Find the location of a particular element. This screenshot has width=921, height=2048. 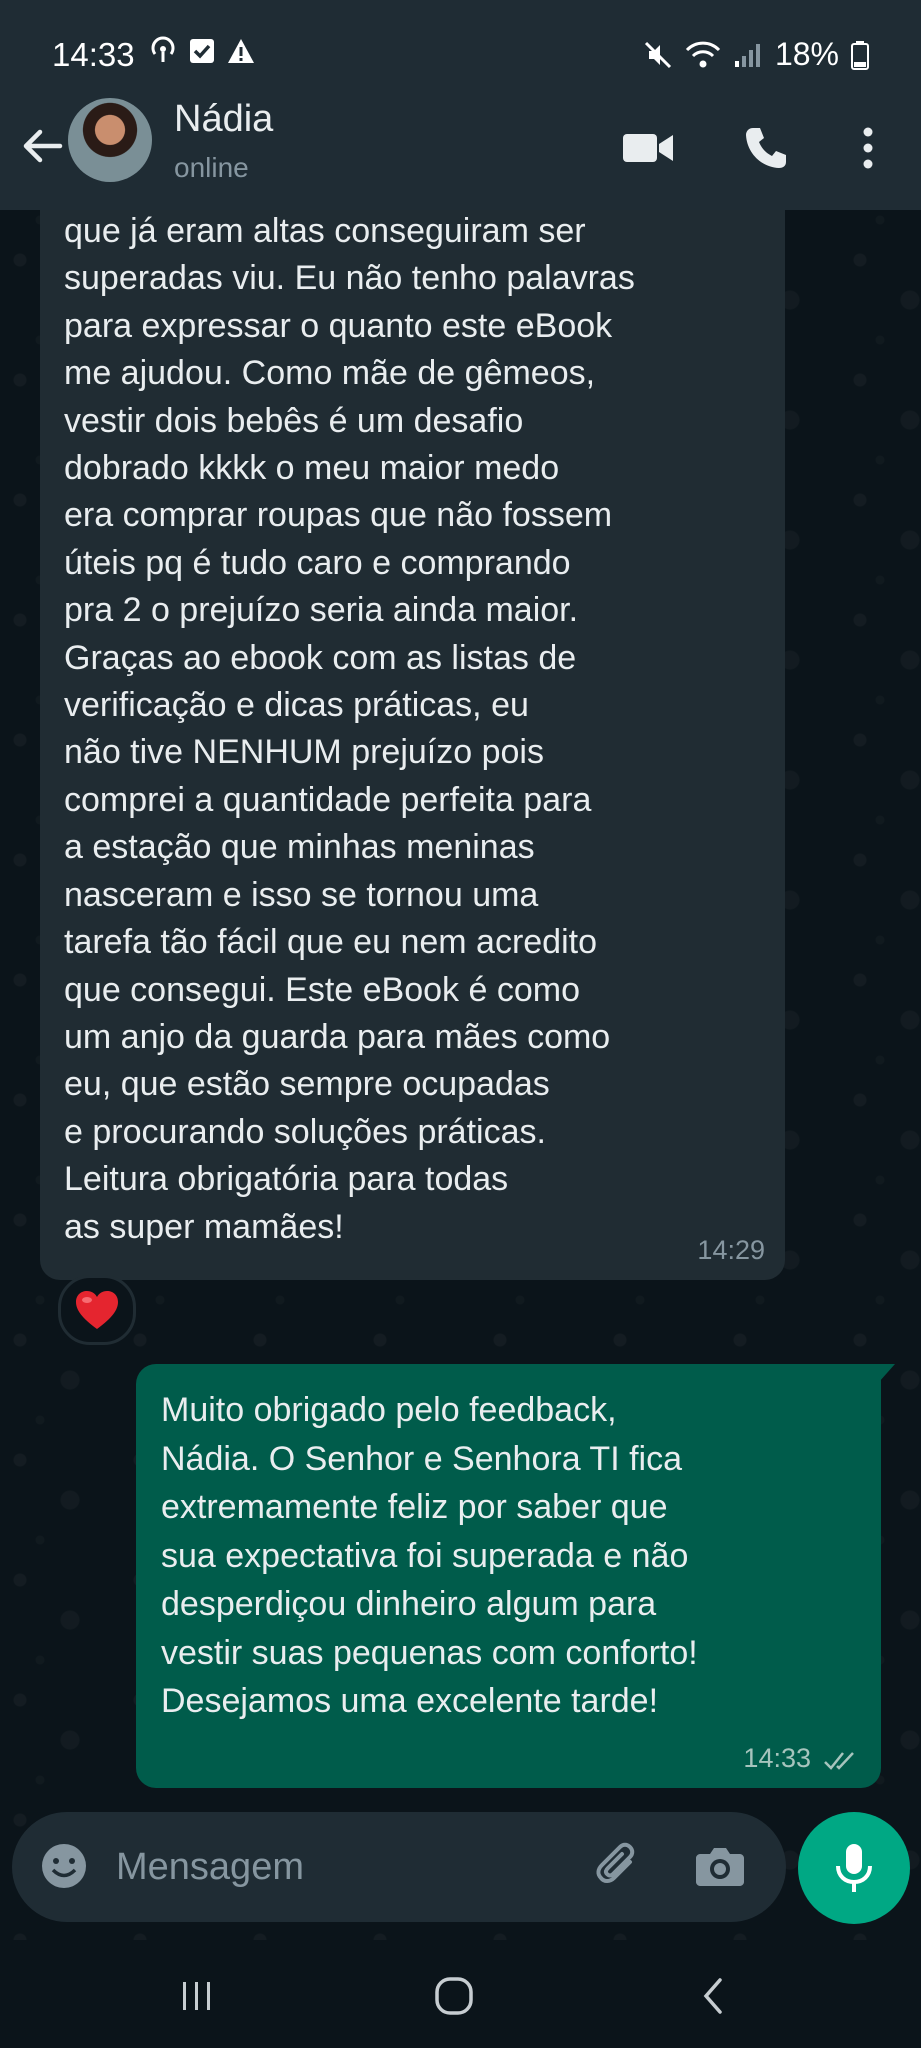

video-call-icon is located at coordinates (648, 148).